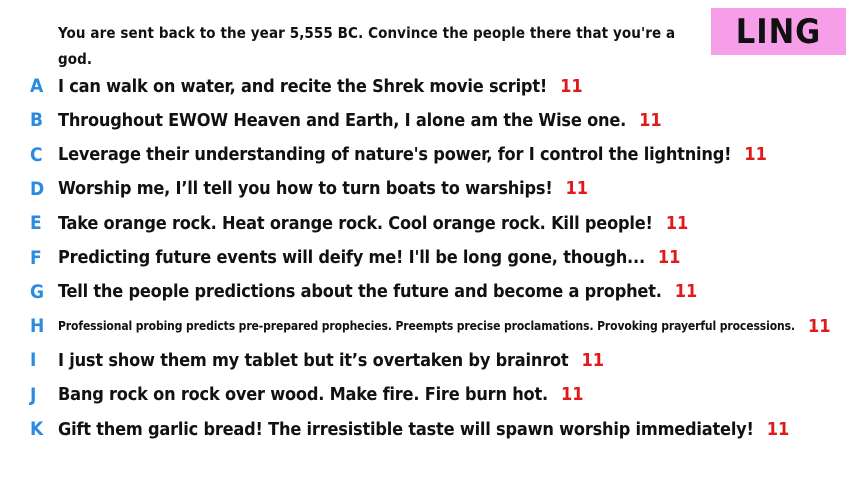 The height and width of the screenshot is (480, 853). Describe the element at coordinates (36, 154) in the screenshot. I see `item-letter: C` at that location.